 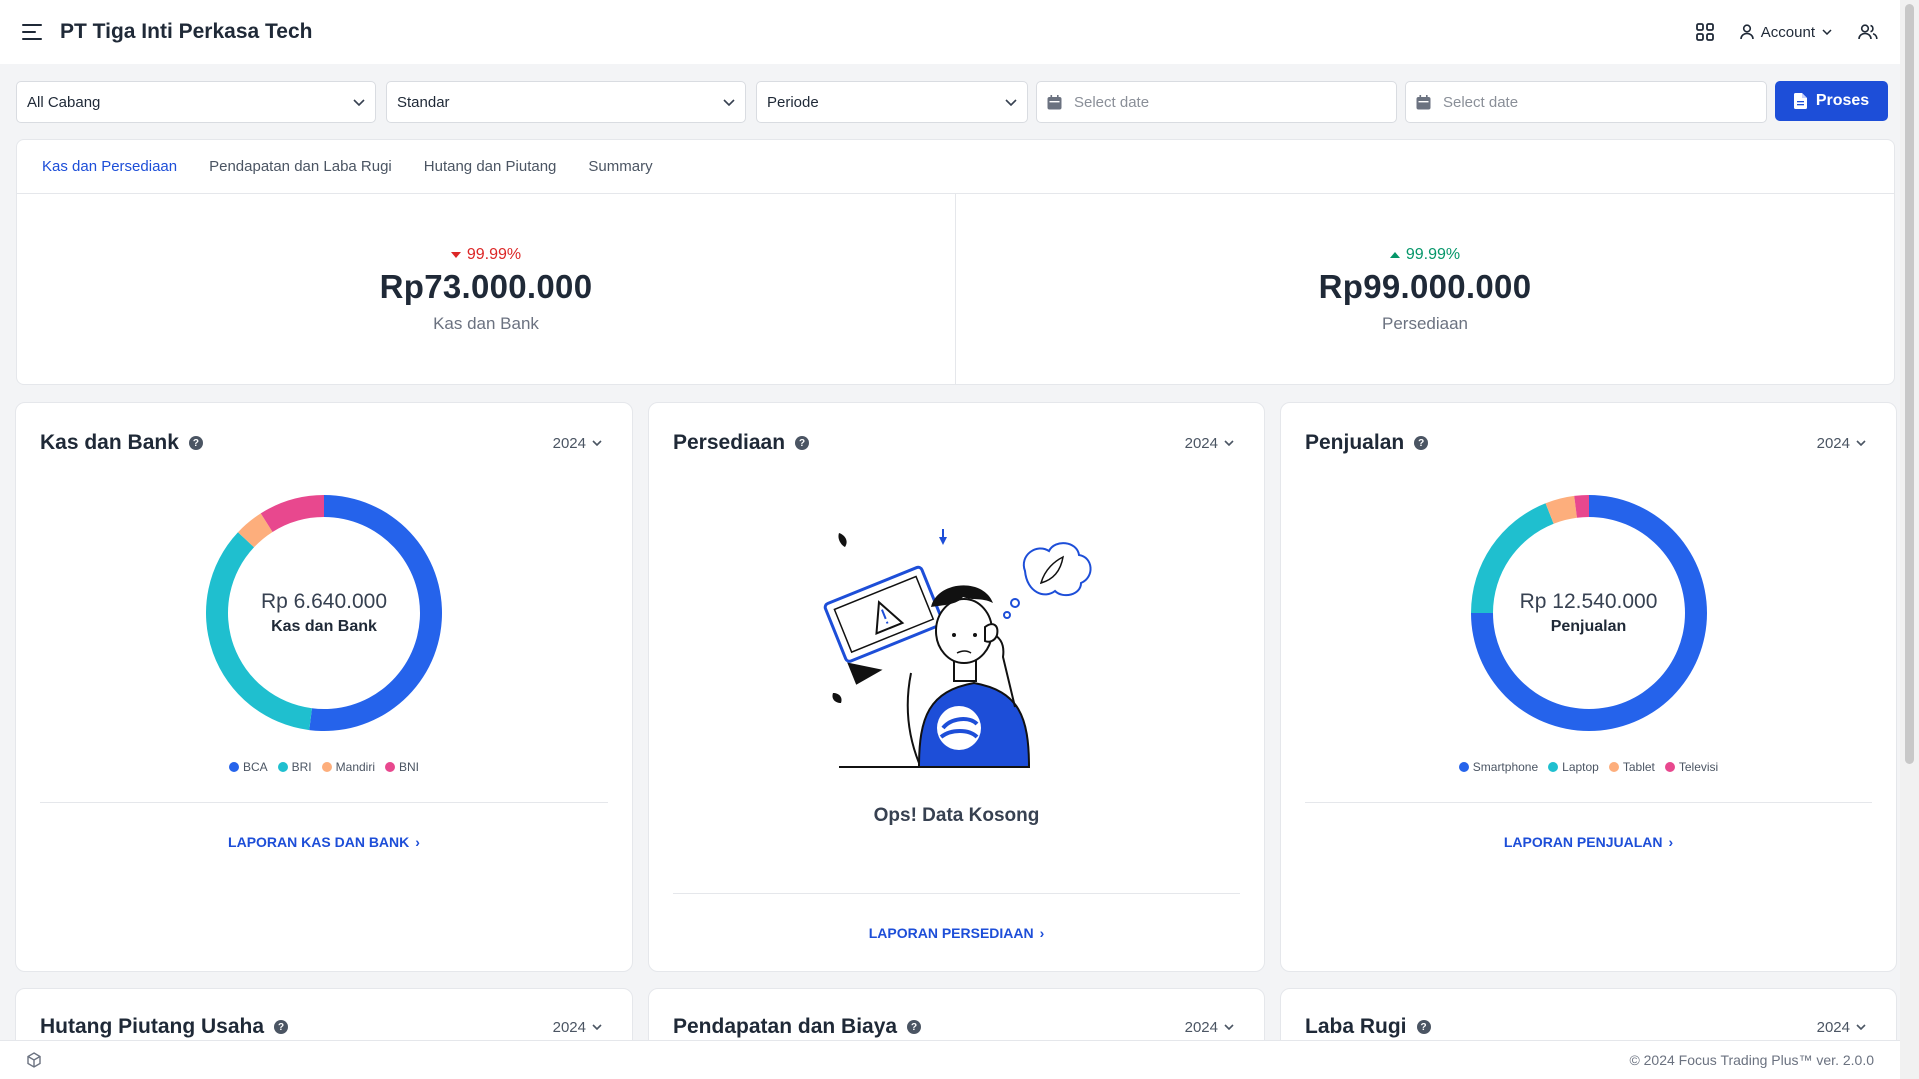 I want to click on donut-chart-penjualan: Rp 12.540.000 Penjualan, so click(x=1588, y=613).